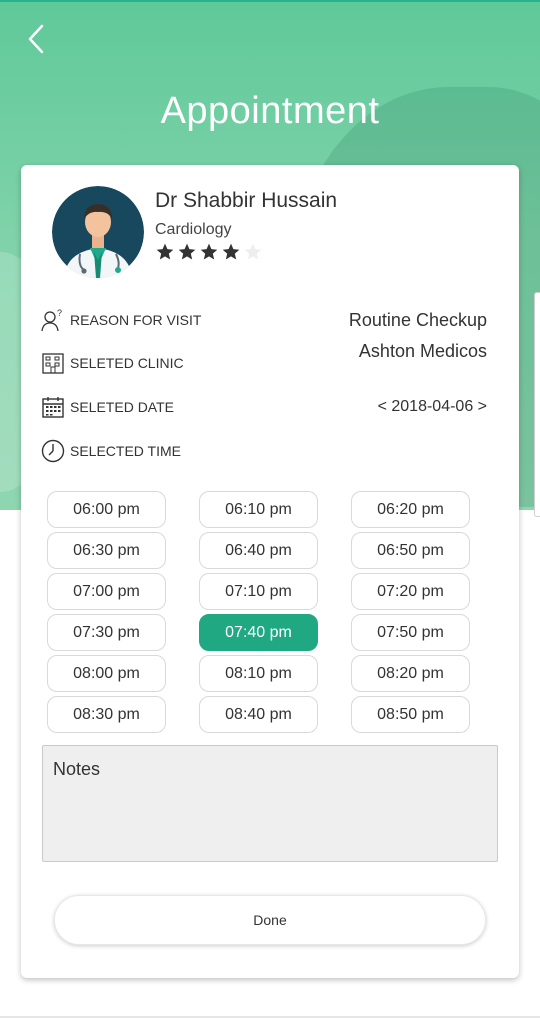  I want to click on reason-row: ? REASON FOR VISIT Routine Checkup, so click(266, 320).